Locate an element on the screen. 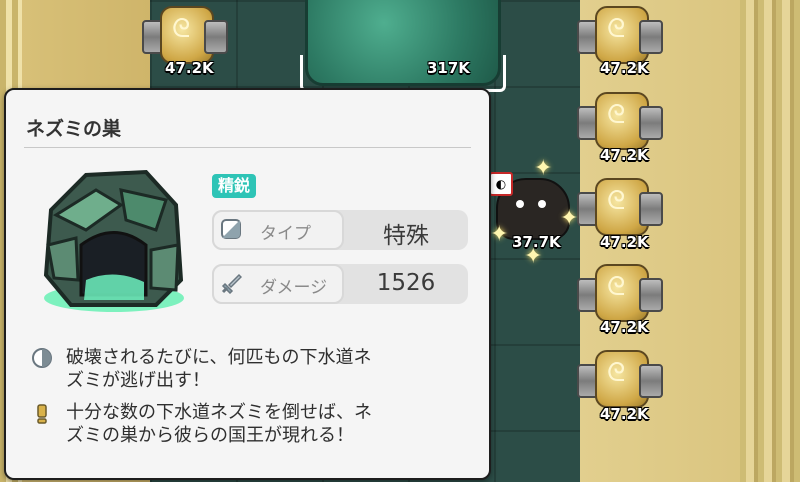 The image size is (800, 482). sword-icon is located at coordinates (231, 283).